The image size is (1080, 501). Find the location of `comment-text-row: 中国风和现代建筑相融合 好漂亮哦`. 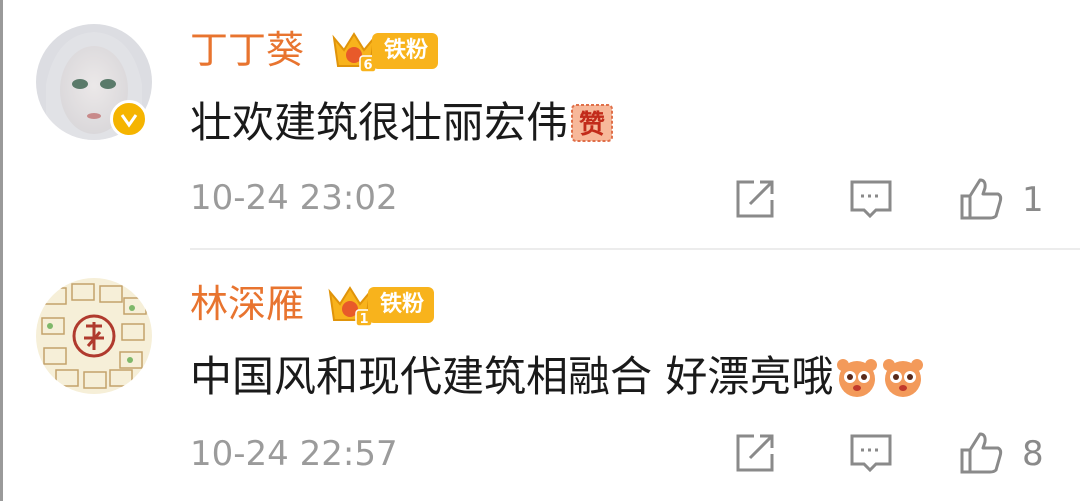

comment-text-row: 中国风和现代建筑相融合 好漂亮哦 is located at coordinates (557, 377).